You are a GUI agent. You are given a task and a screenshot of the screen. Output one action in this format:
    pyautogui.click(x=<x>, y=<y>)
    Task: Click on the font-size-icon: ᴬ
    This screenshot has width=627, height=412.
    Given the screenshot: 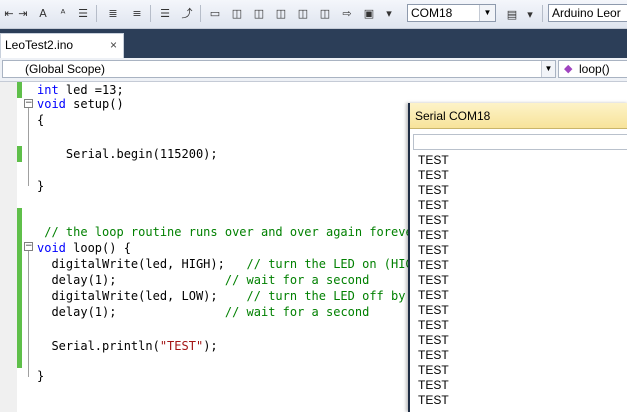 What is the action you would take?
    pyautogui.click(x=63, y=13)
    